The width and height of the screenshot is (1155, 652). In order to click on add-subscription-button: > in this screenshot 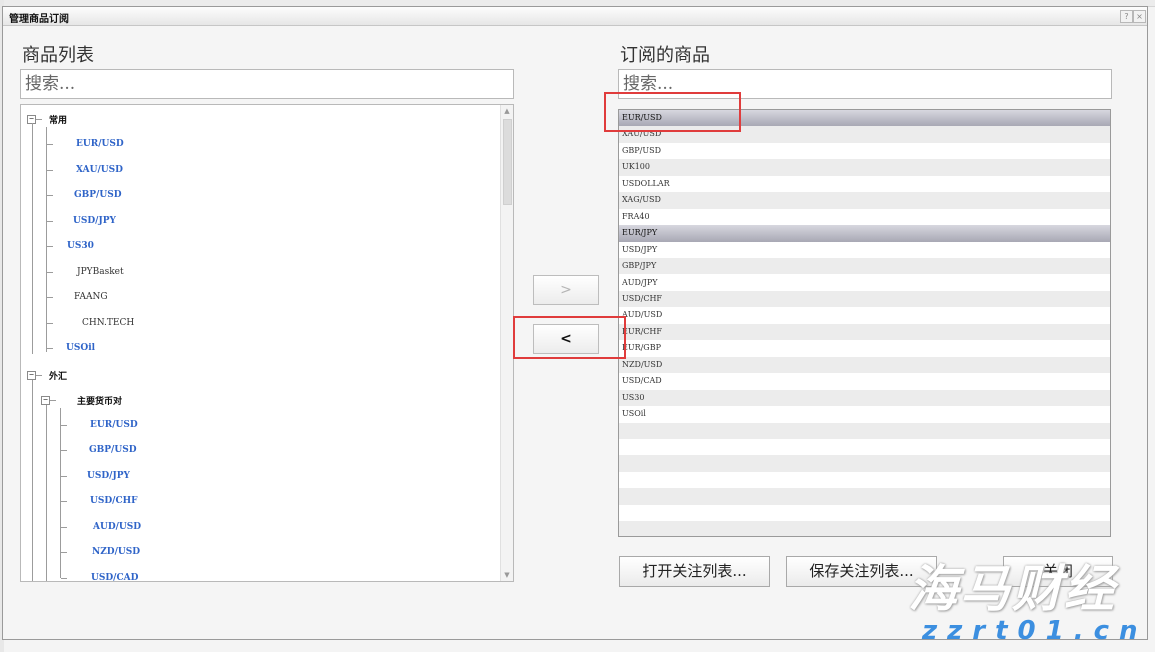, I will do `click(566, 290)`.